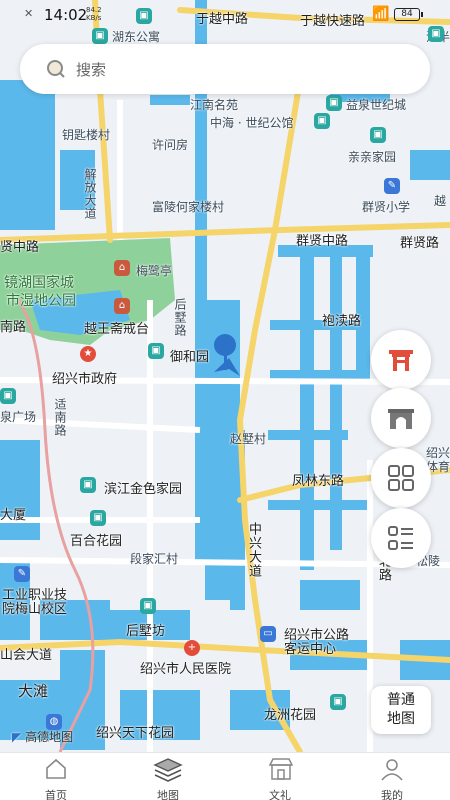 The height and width of the screenshot is (800, 450). I want to click on map-label: 南路, so click(13, 327).